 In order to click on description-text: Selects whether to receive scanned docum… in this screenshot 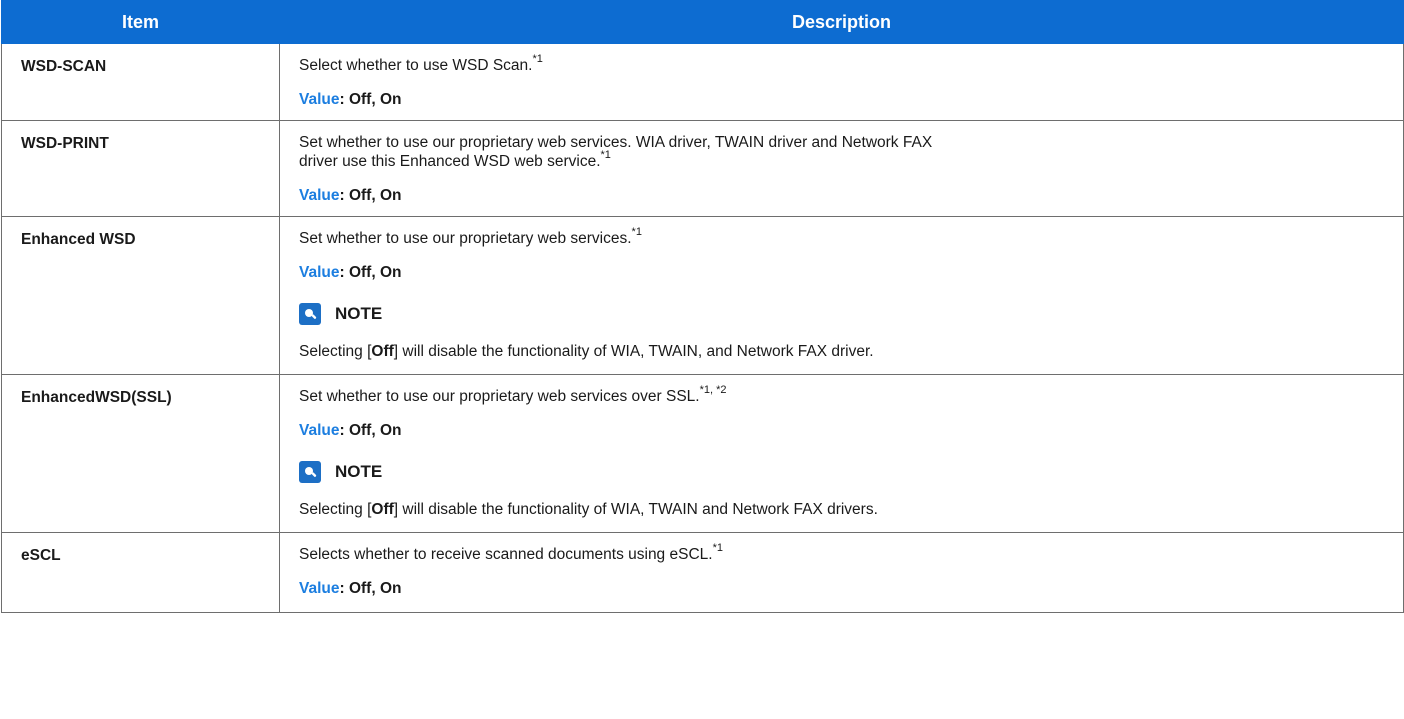, I will do `click(506, 554)`.